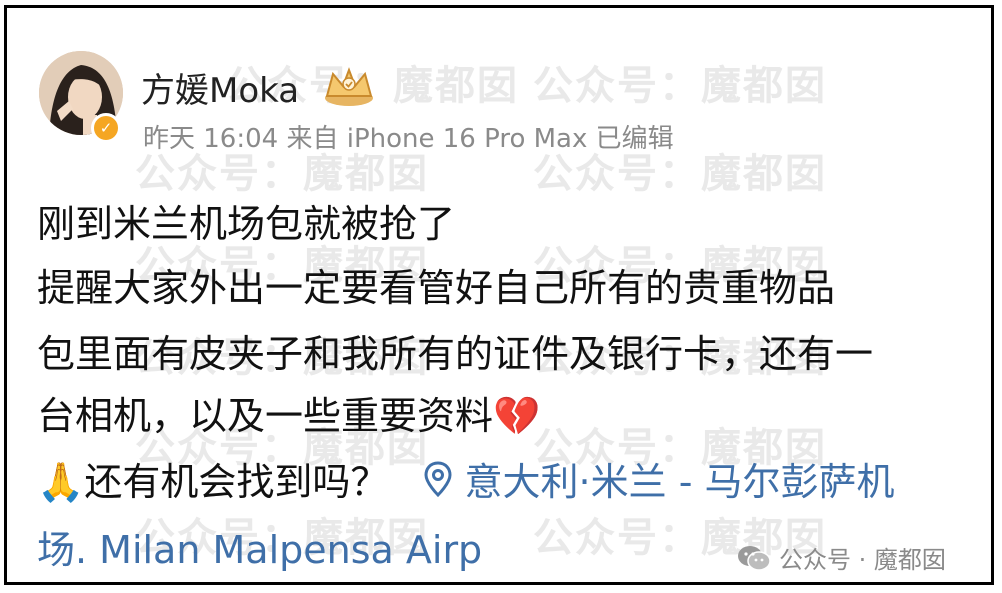 Image resolution: width=1002 pixels, height=593 pixels. I want to click on post-line-4: 台相机，以及一些重要资料💔, so click(288, 416).